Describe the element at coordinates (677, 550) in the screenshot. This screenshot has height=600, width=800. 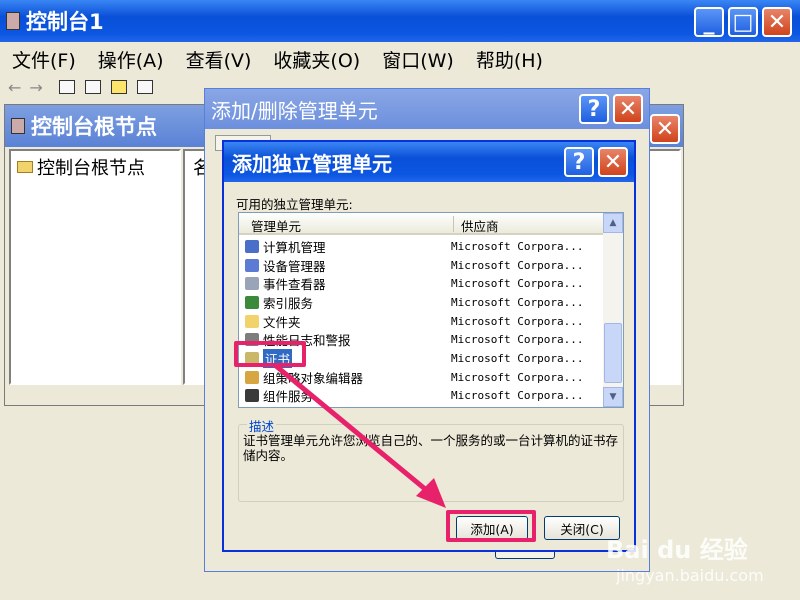
I see `watermark-logo: Bai du 经验` at that location.